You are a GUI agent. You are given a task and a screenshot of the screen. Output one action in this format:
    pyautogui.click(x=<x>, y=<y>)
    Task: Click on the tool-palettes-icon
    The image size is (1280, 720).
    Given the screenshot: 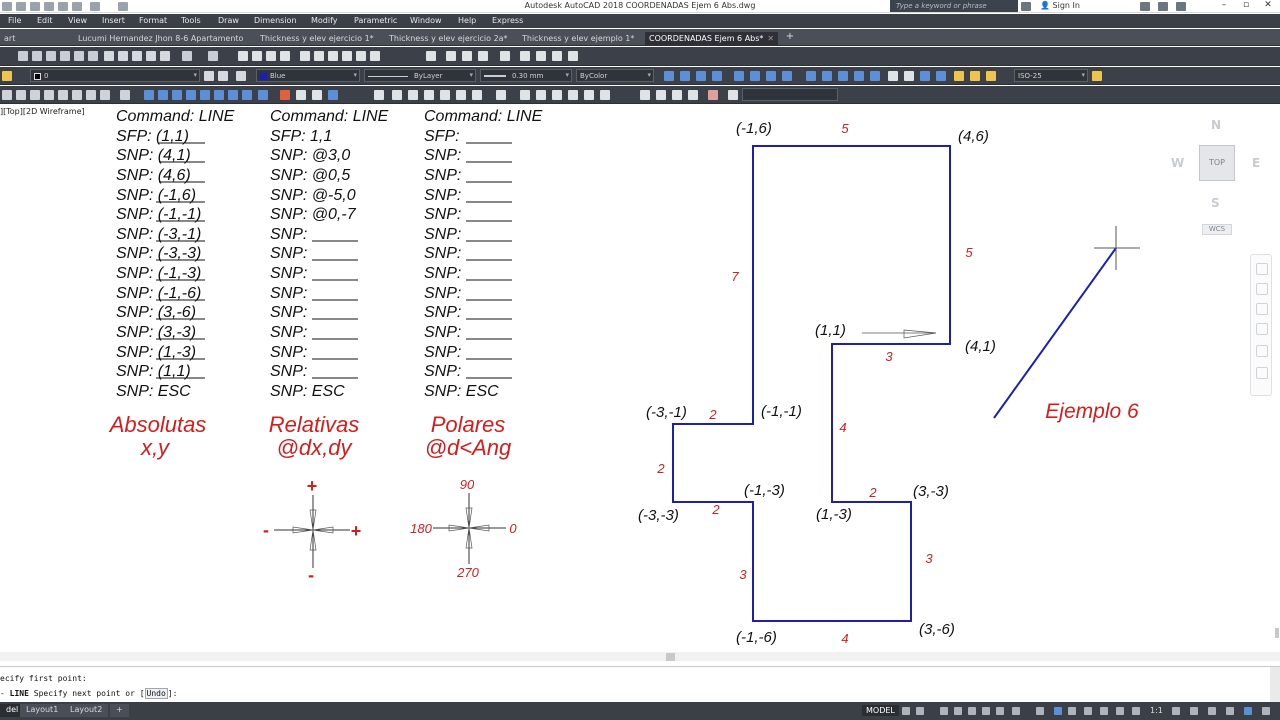 What is the action you would take?
    pyautogui.click(x=333, y=56)
    